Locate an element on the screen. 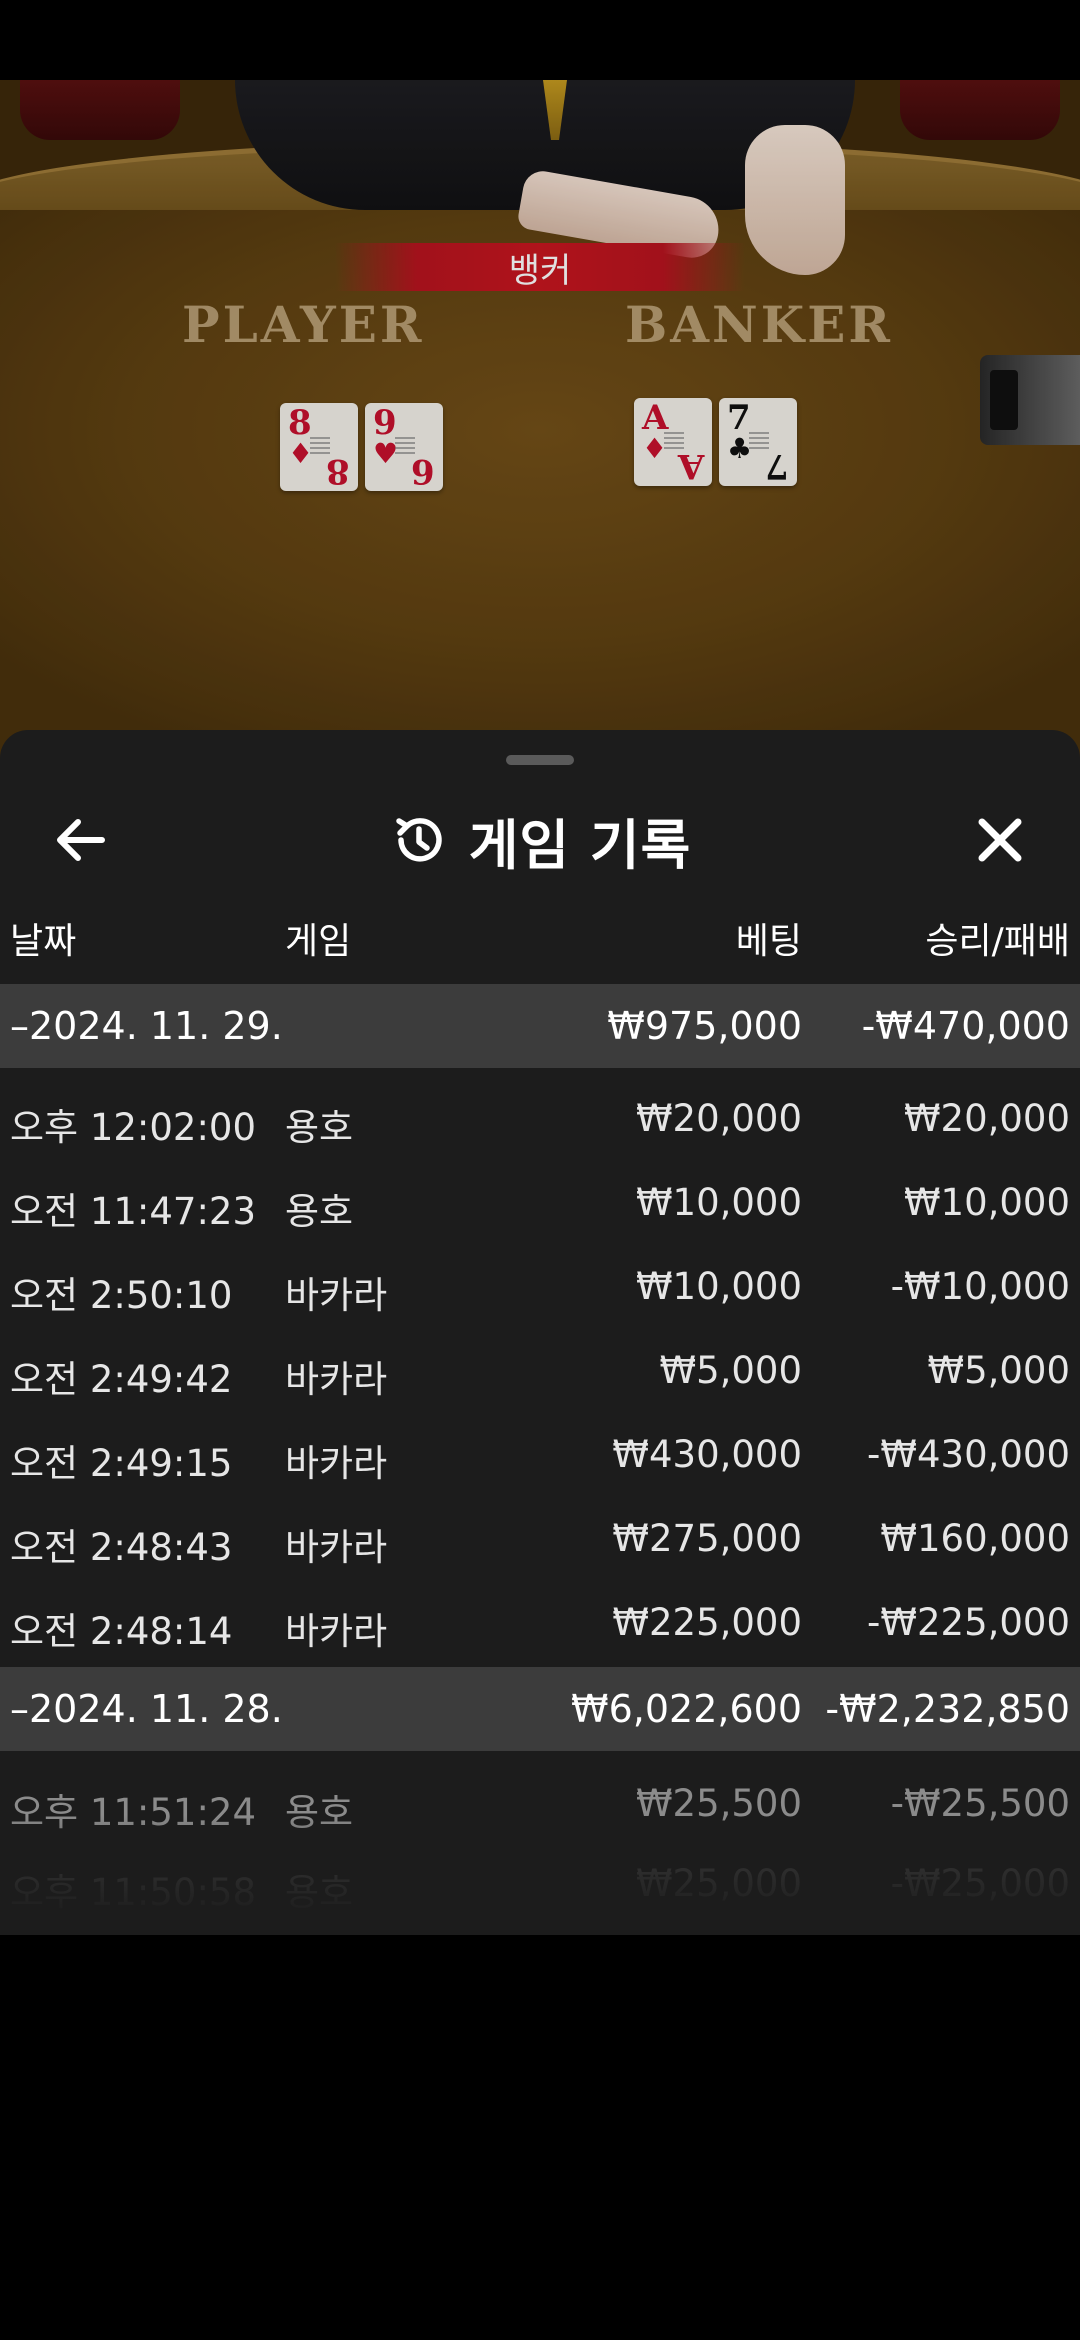  row-result: -₩10,000 is located at coordinates (980, 1286).